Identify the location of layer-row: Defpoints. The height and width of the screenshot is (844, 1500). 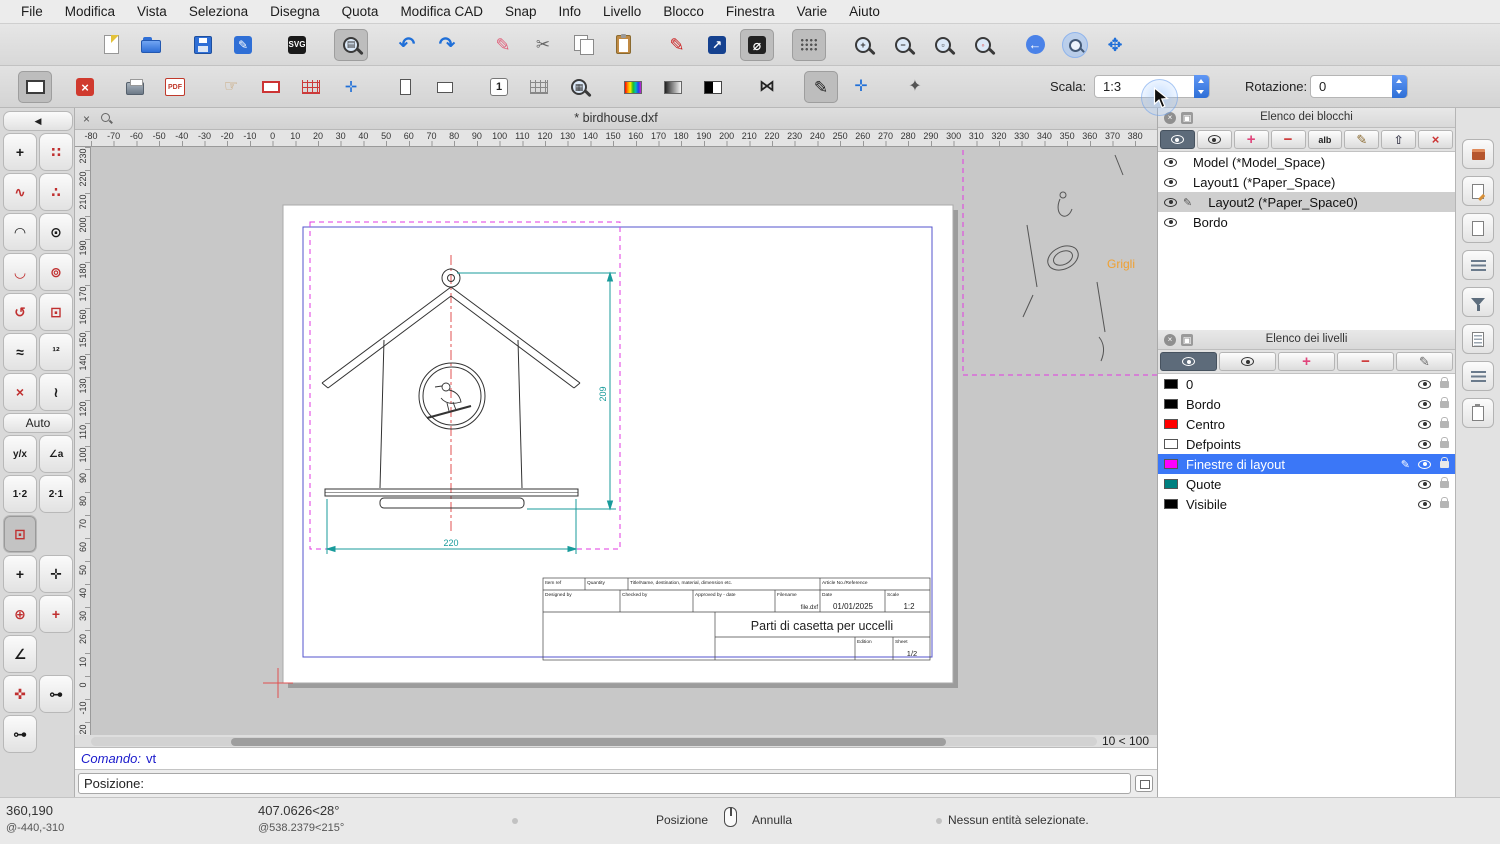
(1306, 444).